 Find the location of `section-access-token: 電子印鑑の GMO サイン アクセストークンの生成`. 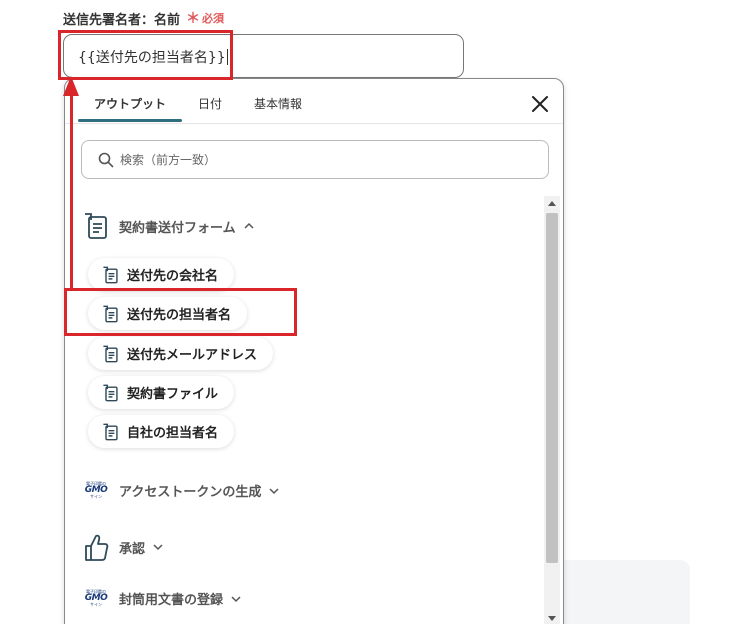

section-access-token: 電子印鑑の GMO サイン アクセストークンの生成 is located at coordinates (181, 490).